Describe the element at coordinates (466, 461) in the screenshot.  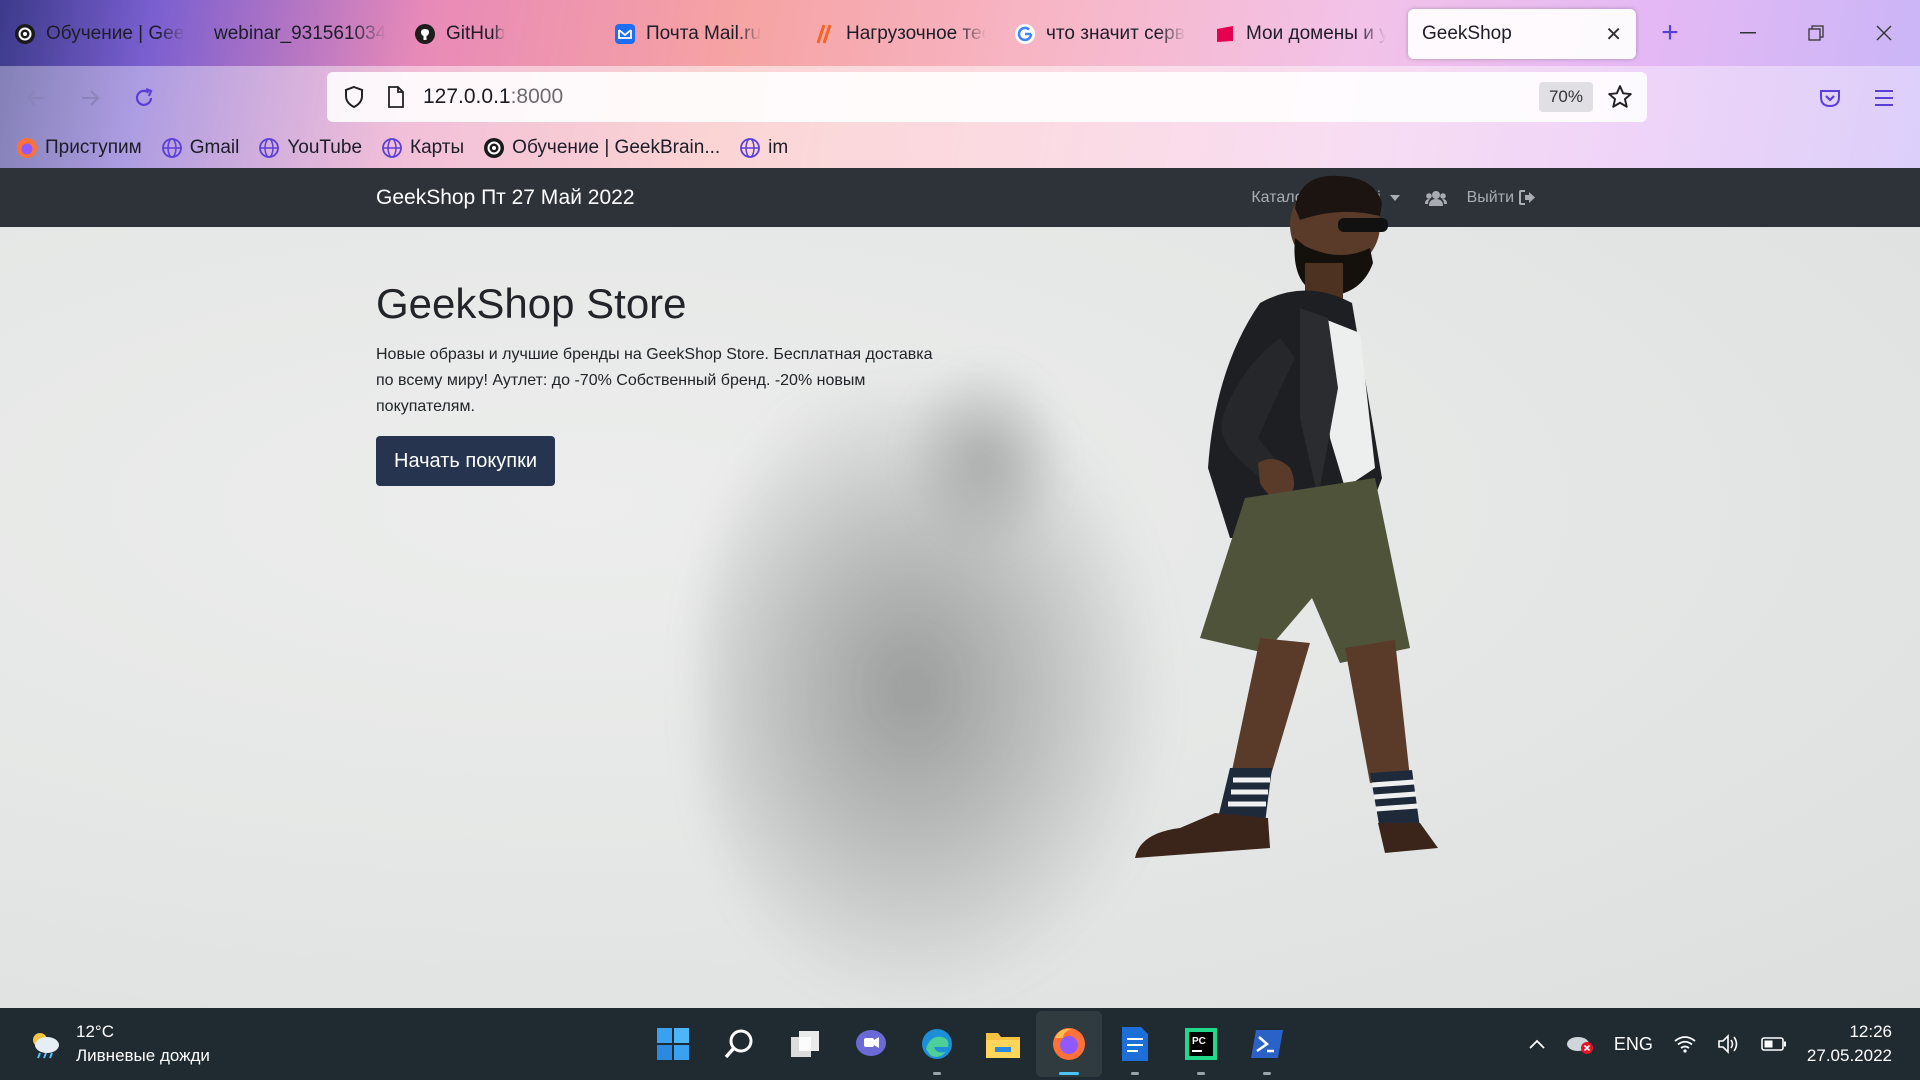
I see `start-shopping-button: Начать покупки` at that location.